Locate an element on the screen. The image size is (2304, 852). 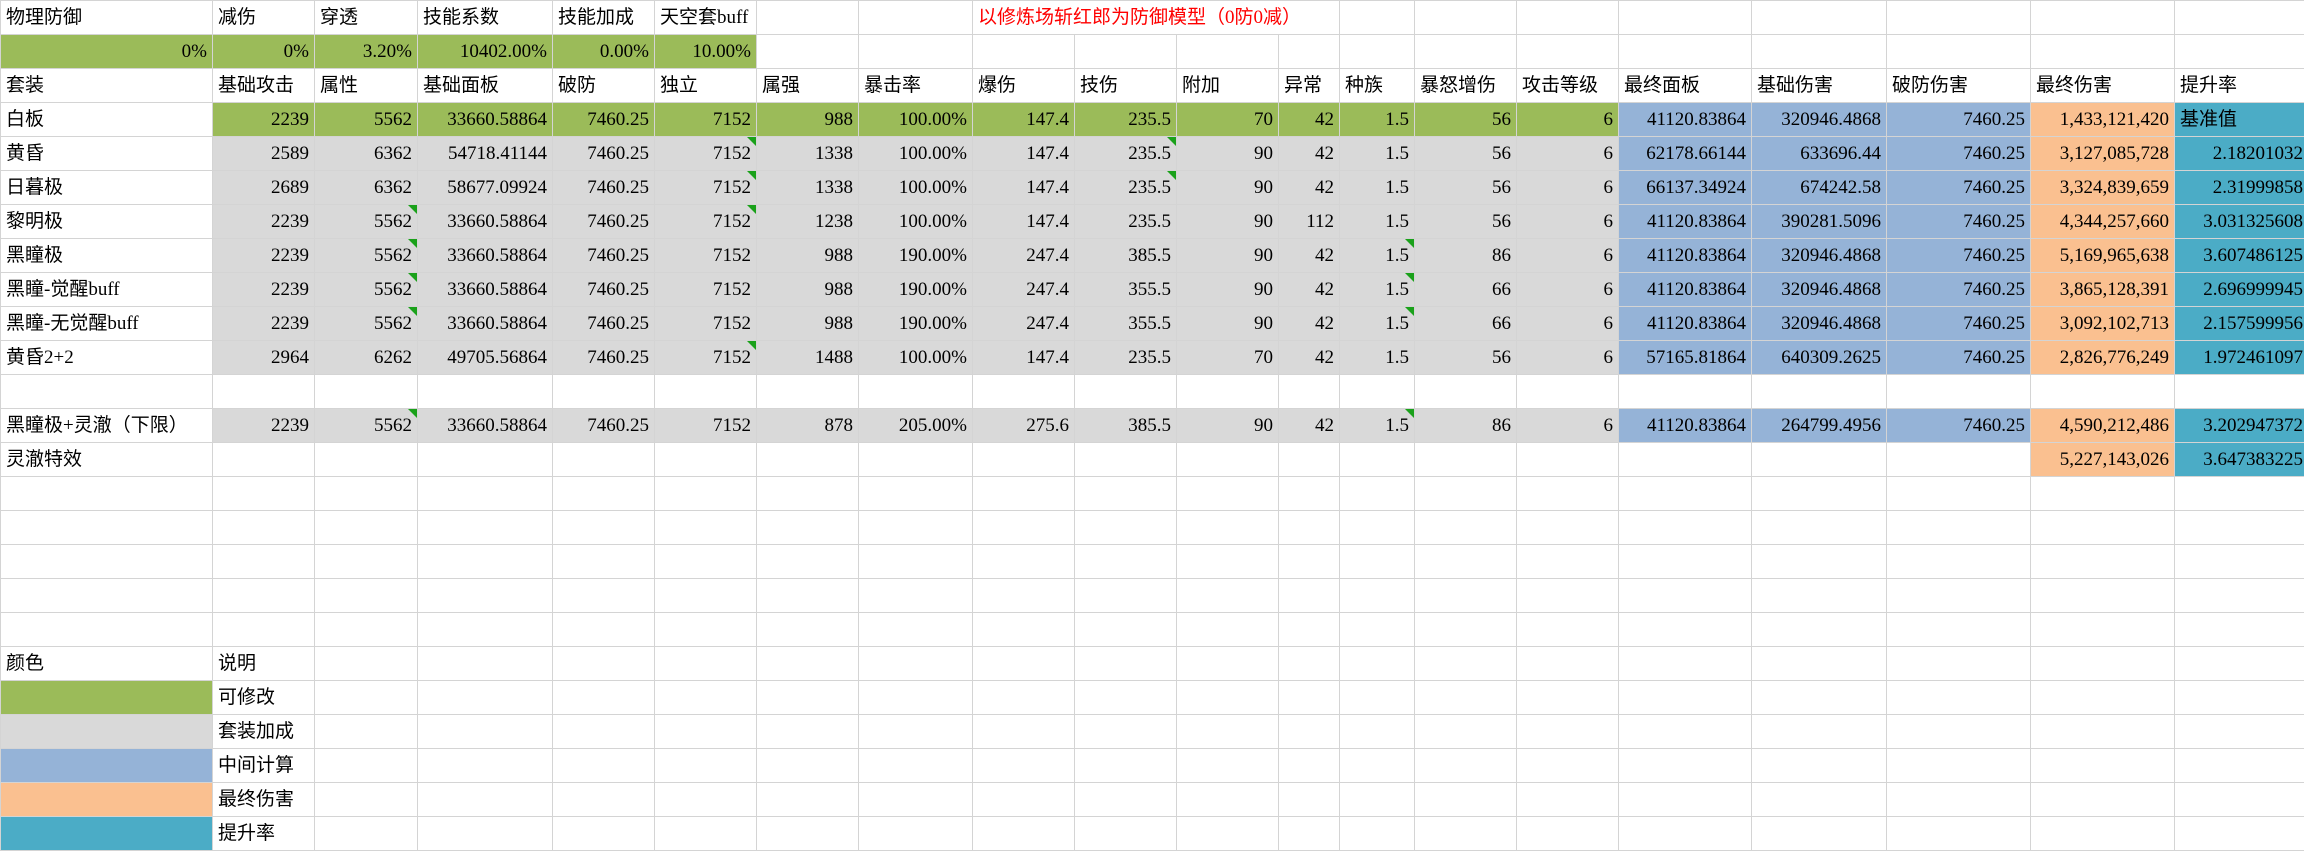
sheet-cell: 2689 is located at coordinates (263, 187).